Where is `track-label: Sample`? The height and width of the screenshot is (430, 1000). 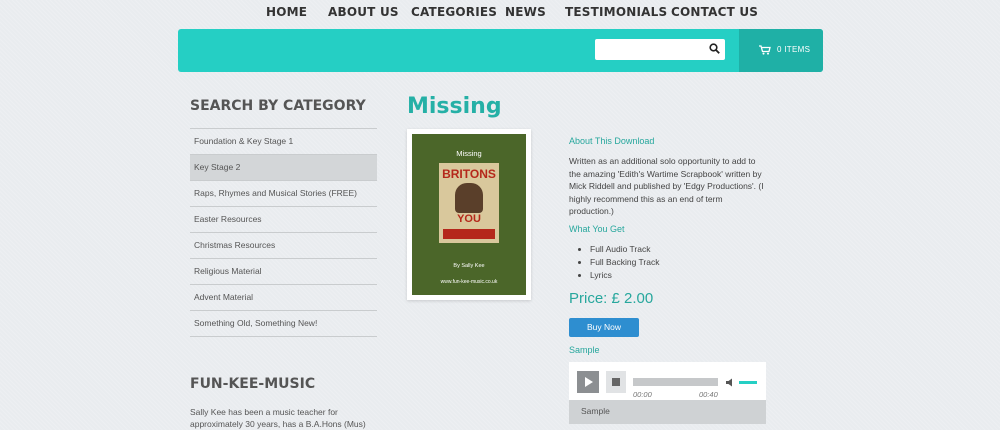
track-label: Sample is located at coordinates (595, 411).